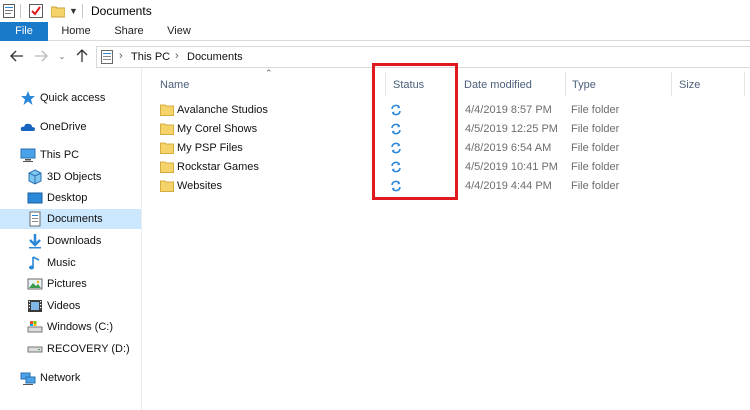  What do you see at coordinates (35, 198) in the screenshot?
I see `desktop-icon` at bounding box center [35, 198].